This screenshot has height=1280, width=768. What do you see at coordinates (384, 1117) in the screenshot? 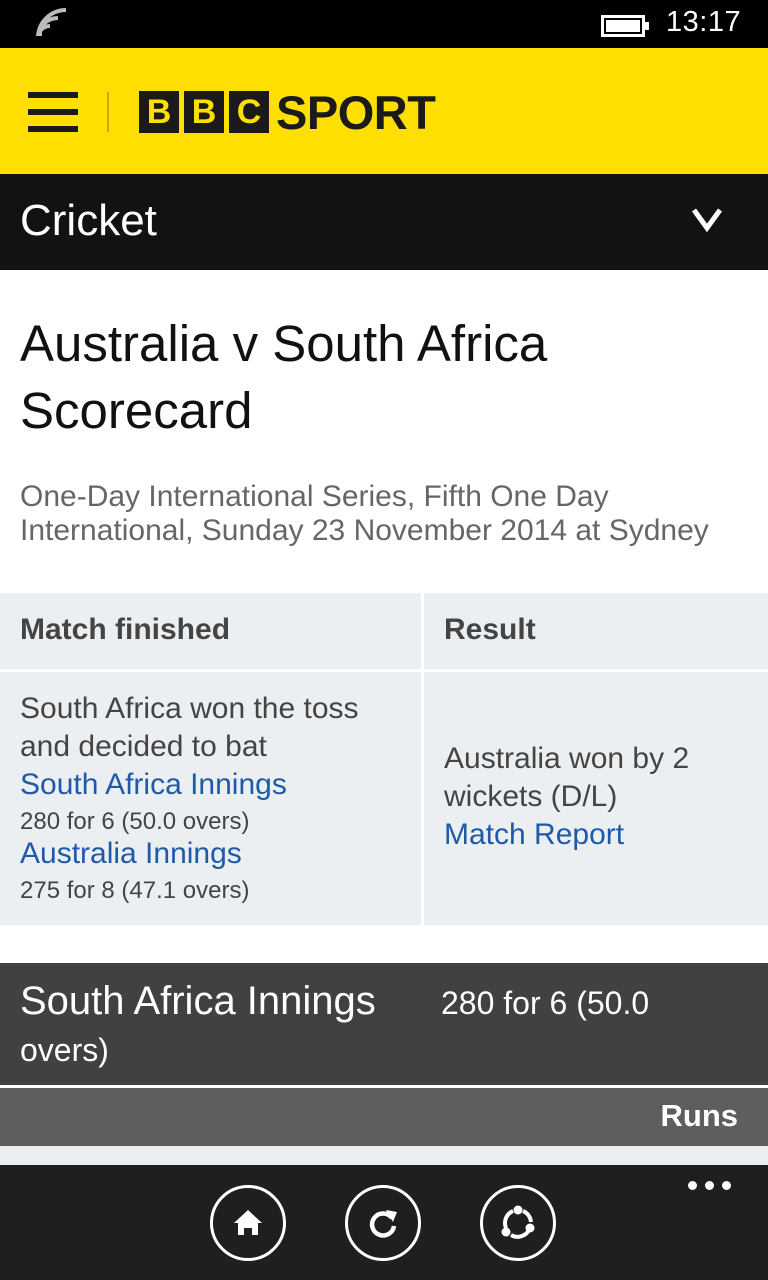
I see `batting-column-header: Runs` at bounding box center [384, 1117].